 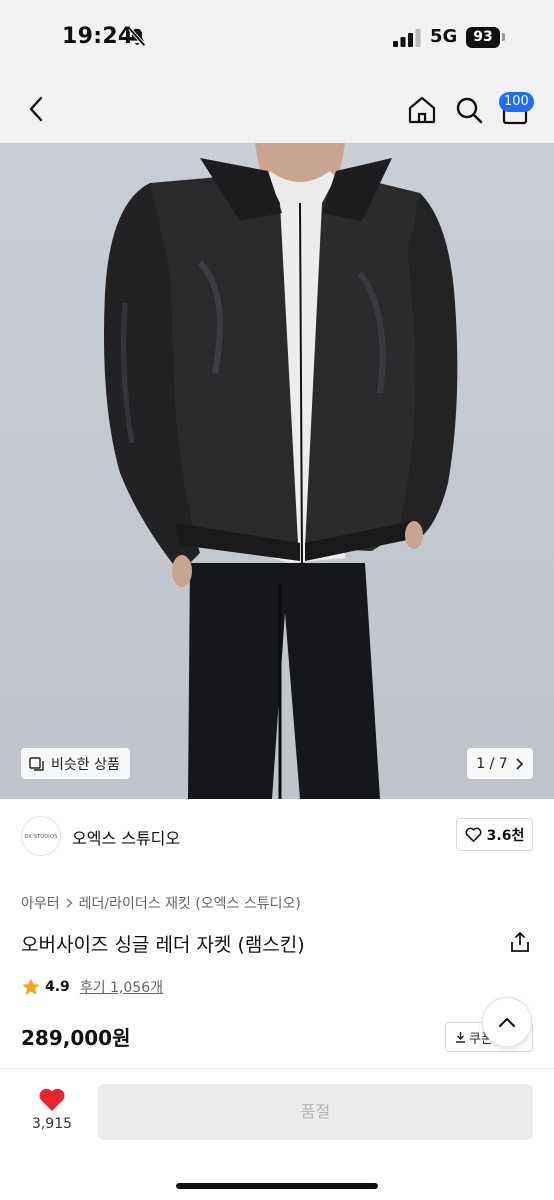 What do you see at coordinates (121, 987) in the screenshot?
I see `review-link: 후기 1,056개` at bounding box center [121, 987].